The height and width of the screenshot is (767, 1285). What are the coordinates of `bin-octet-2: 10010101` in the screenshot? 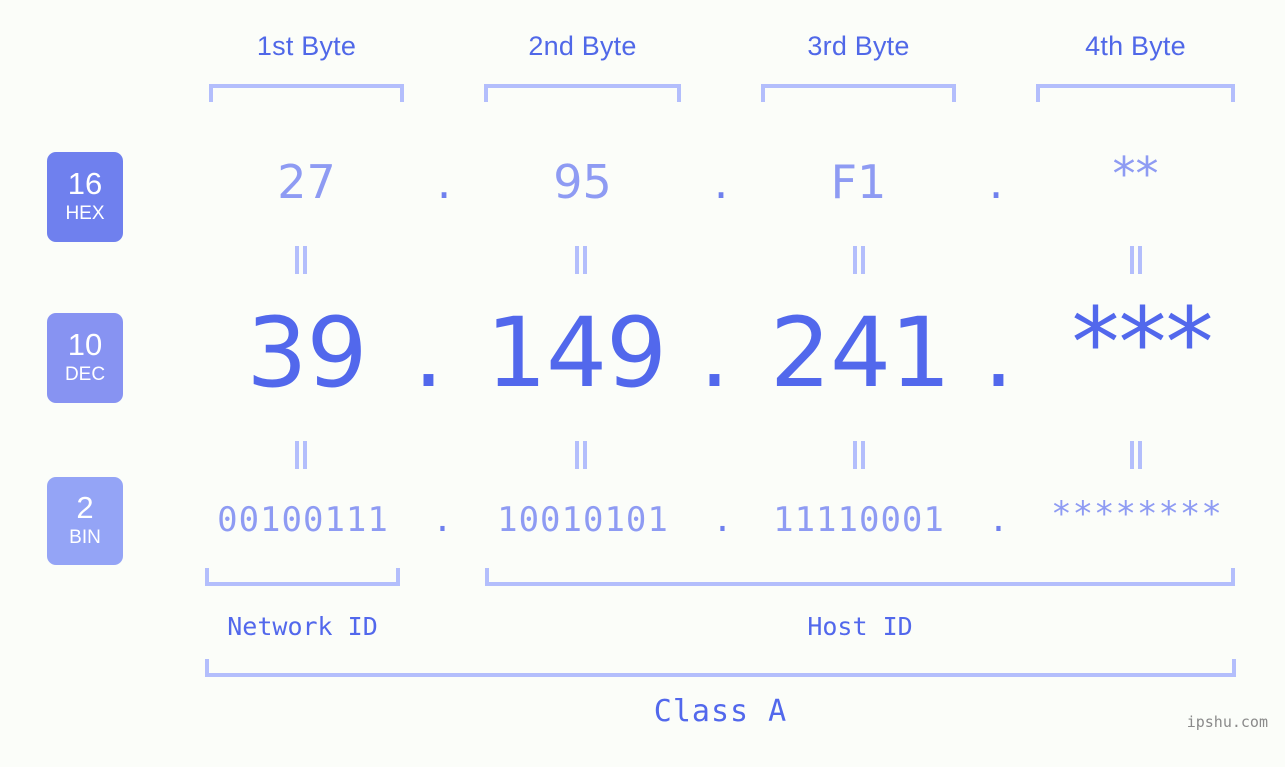 It's located at (583, 520).